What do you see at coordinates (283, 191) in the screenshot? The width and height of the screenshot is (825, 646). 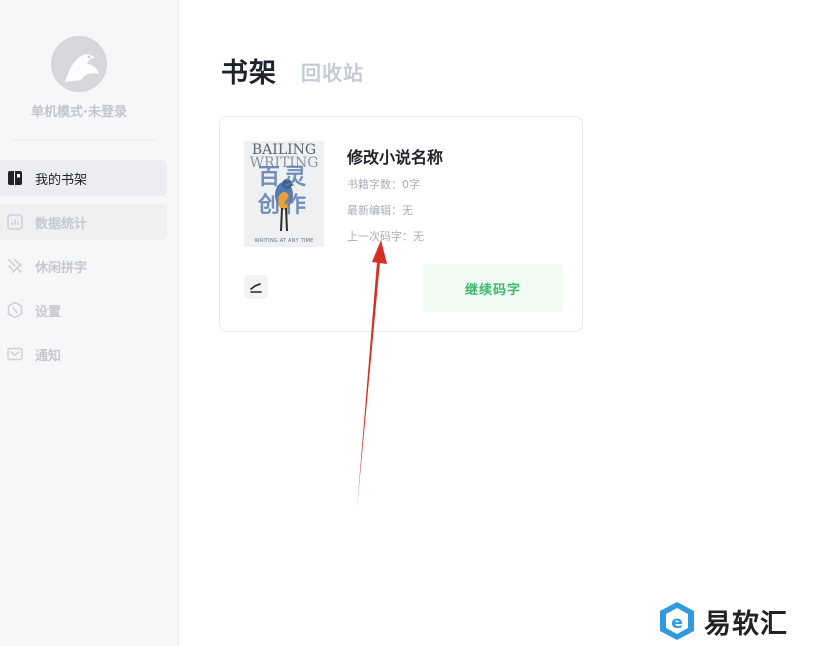 I see `cover-chinese-title: 百灵 创作` at bounding box center [283, 191].